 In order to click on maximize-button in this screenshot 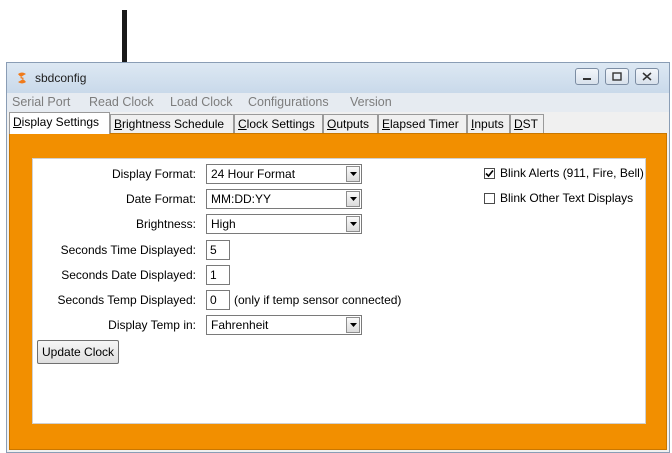, I will do `click(617, 76)`.